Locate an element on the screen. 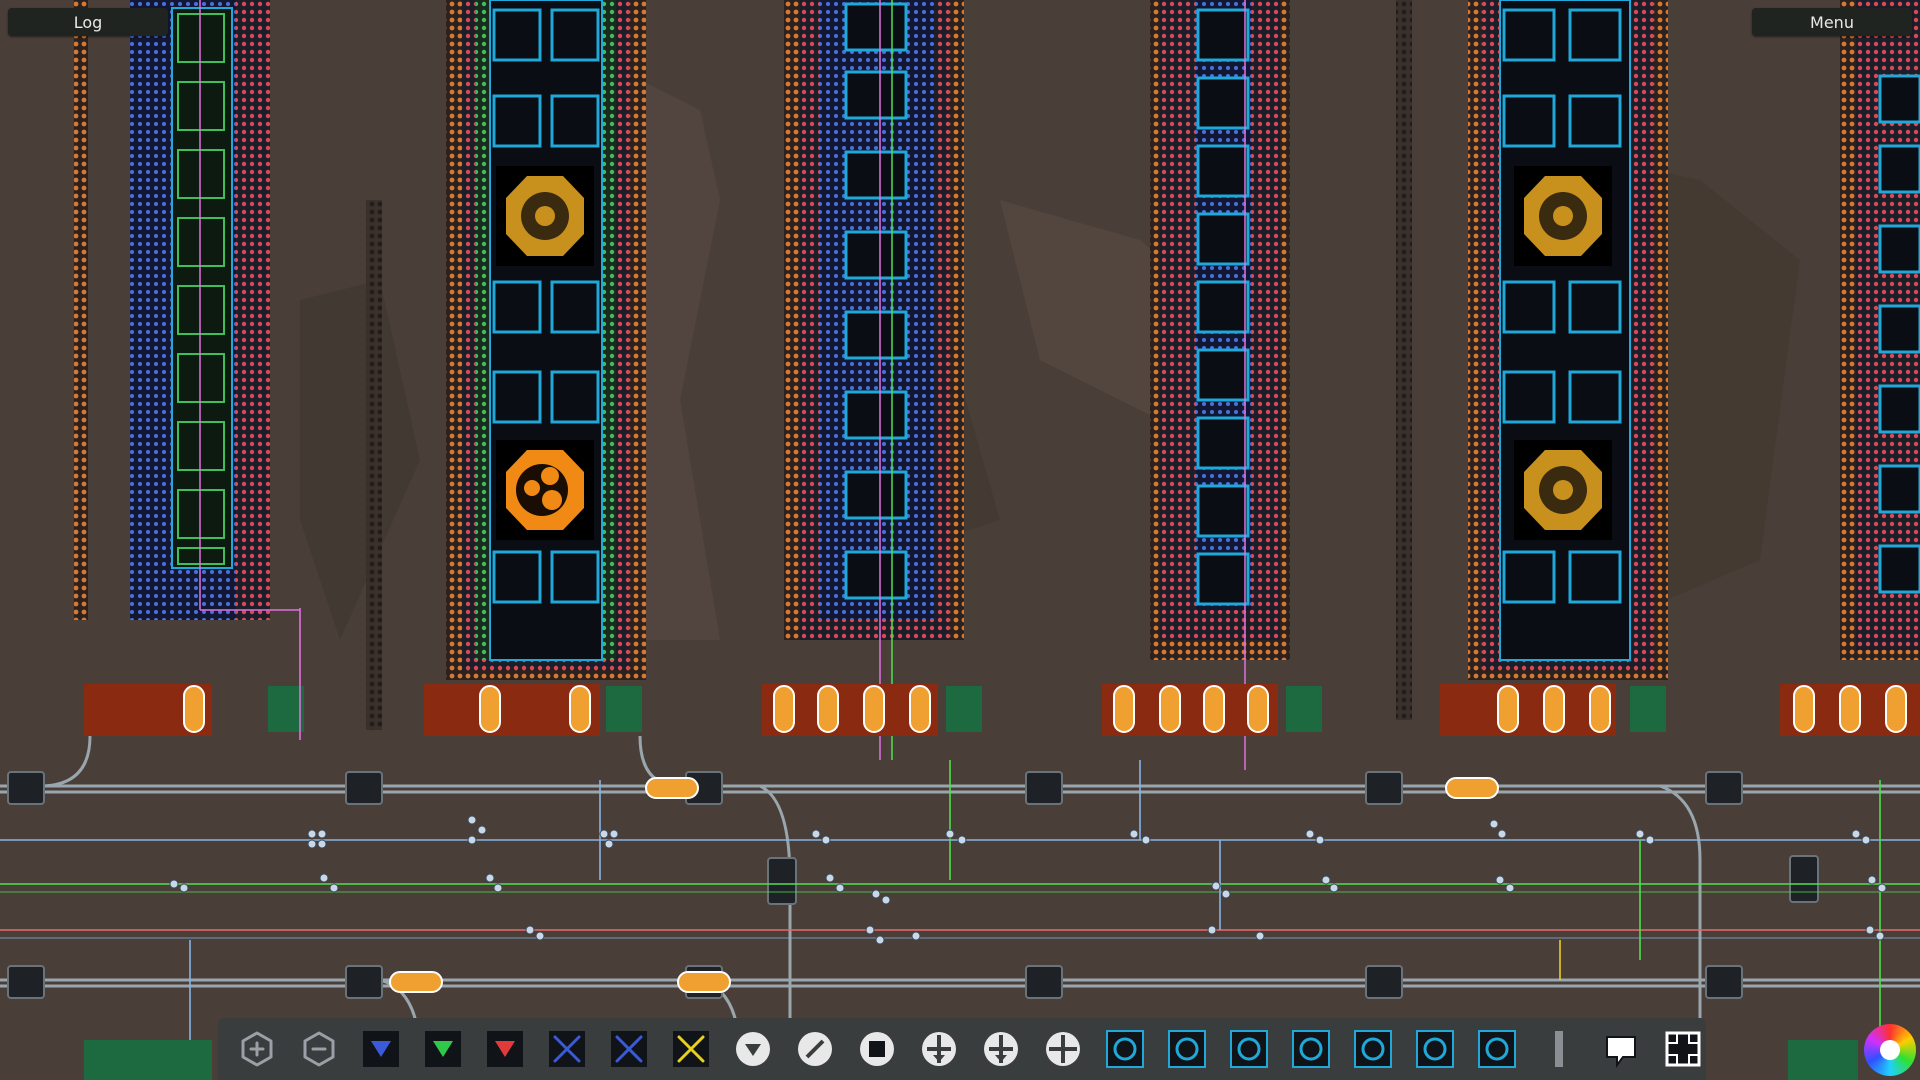  pipette-tool-button is located at coordinates (1187, 1049).